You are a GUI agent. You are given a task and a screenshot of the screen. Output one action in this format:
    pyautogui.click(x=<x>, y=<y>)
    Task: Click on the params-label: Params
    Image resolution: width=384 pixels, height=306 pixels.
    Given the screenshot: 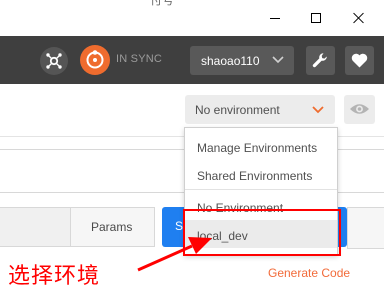 What is the action you would take?
    pyautogui.click(x=112, y=227)
    